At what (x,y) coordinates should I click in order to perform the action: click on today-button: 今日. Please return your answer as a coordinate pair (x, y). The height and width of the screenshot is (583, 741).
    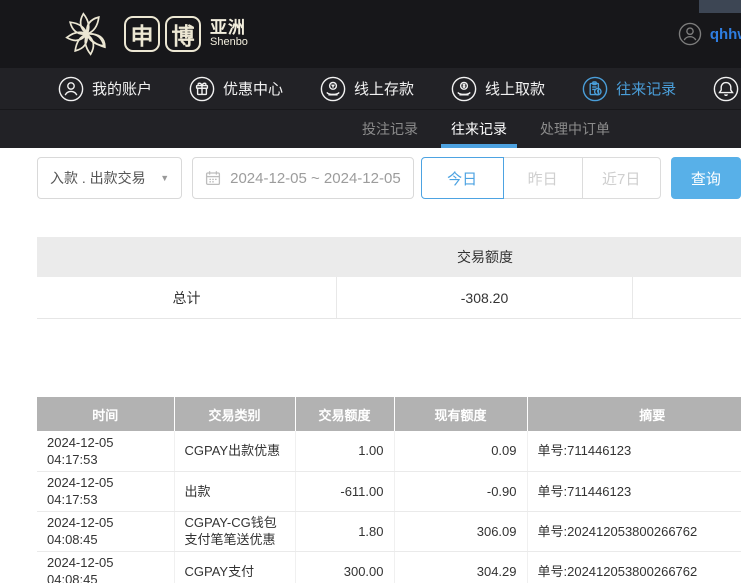
    Looking at the image, I should click on (462, 178).